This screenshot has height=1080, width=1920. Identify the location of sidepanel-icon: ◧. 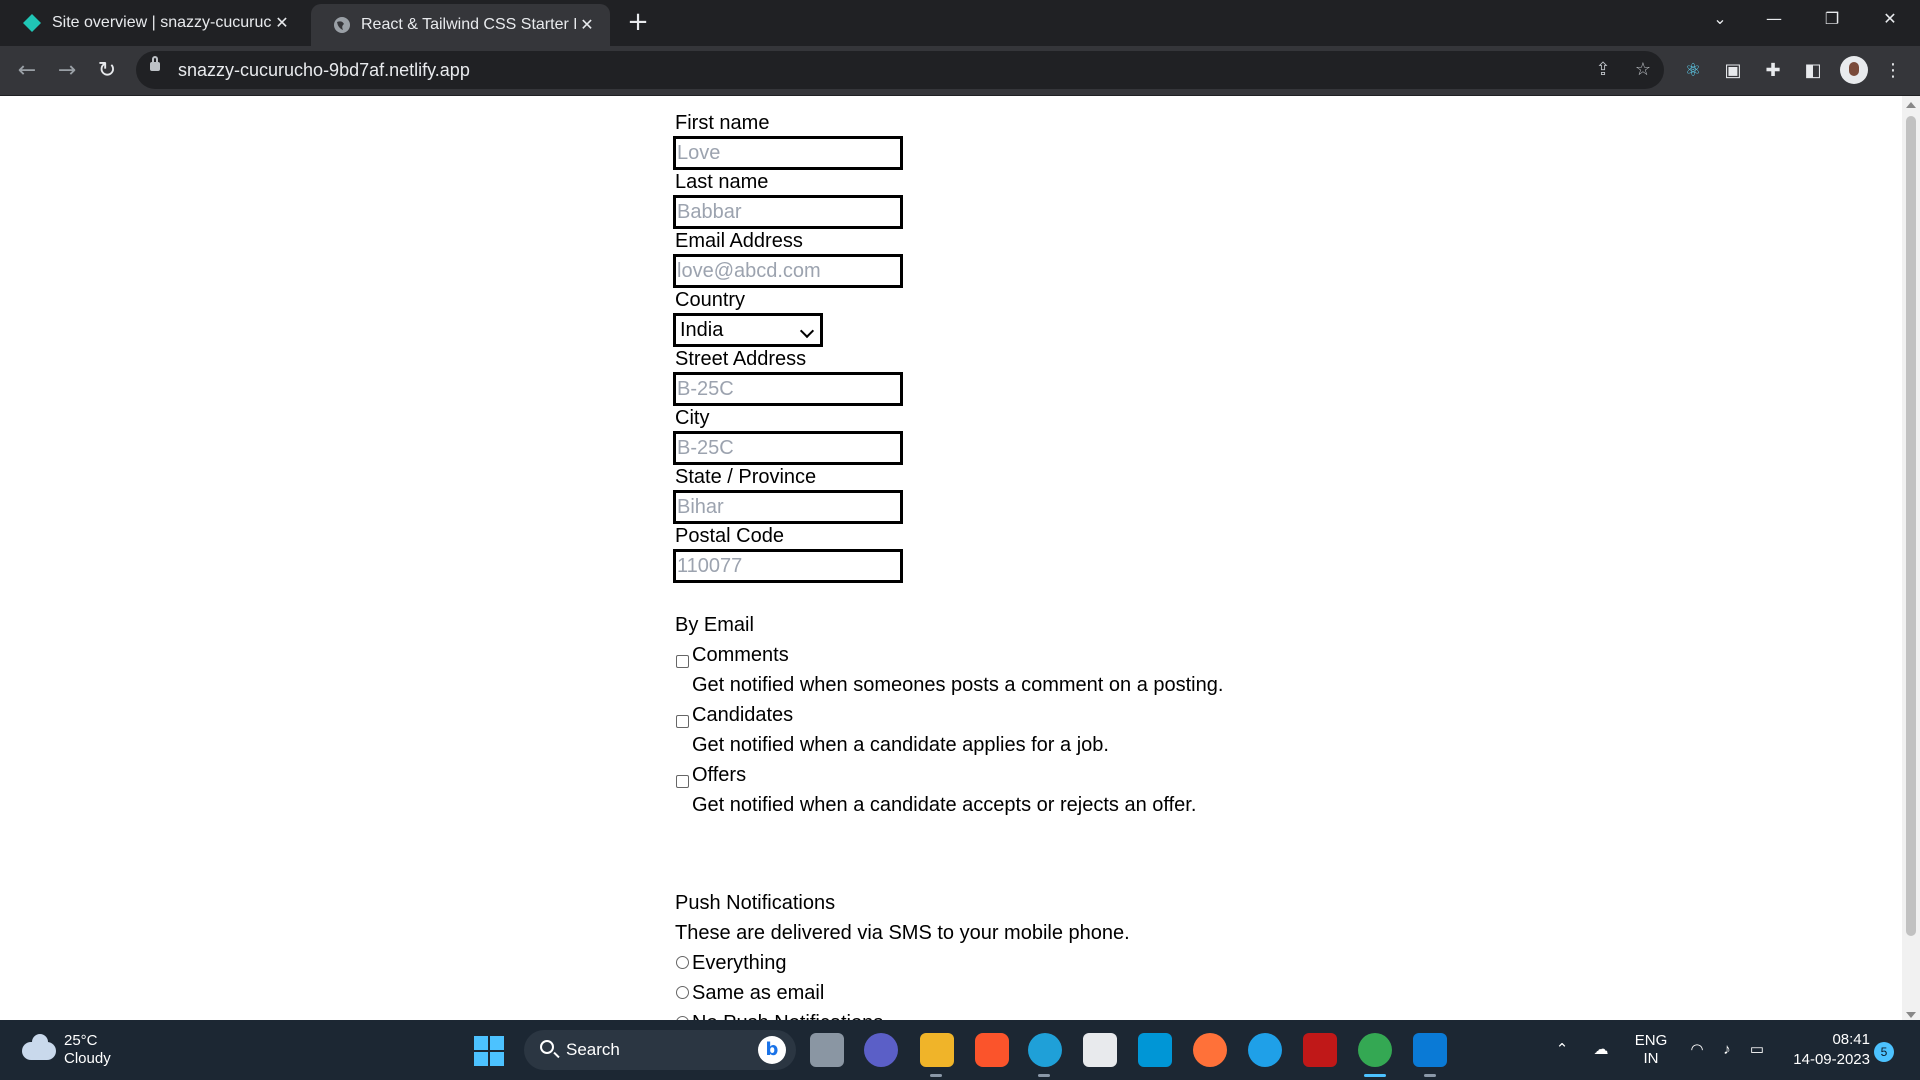
(1813, 71).